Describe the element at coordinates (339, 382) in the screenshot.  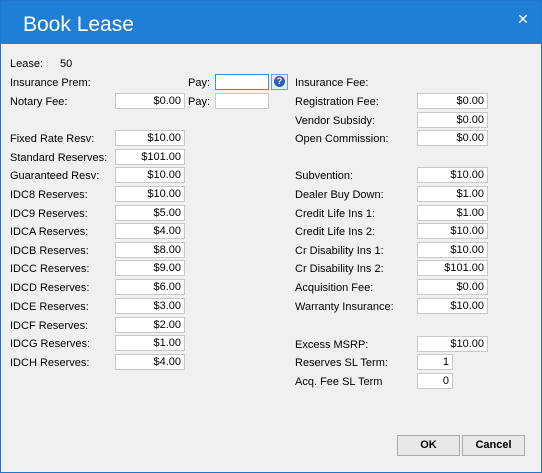
I see `acq-fee-sl-term-label: Acq. Fee SL Term` at that location.